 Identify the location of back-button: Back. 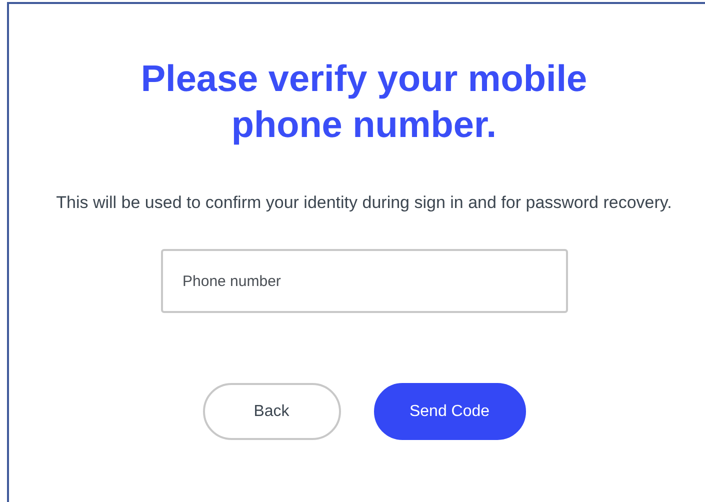
(271, 411).